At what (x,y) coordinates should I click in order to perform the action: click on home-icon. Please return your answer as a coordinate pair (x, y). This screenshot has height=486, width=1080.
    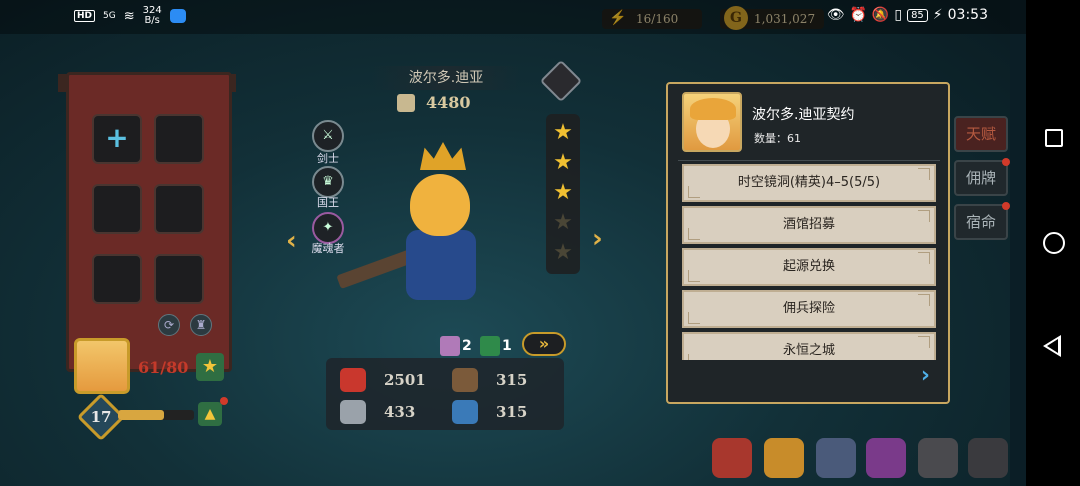
    Looking at the image, I should click on (1054, 243).